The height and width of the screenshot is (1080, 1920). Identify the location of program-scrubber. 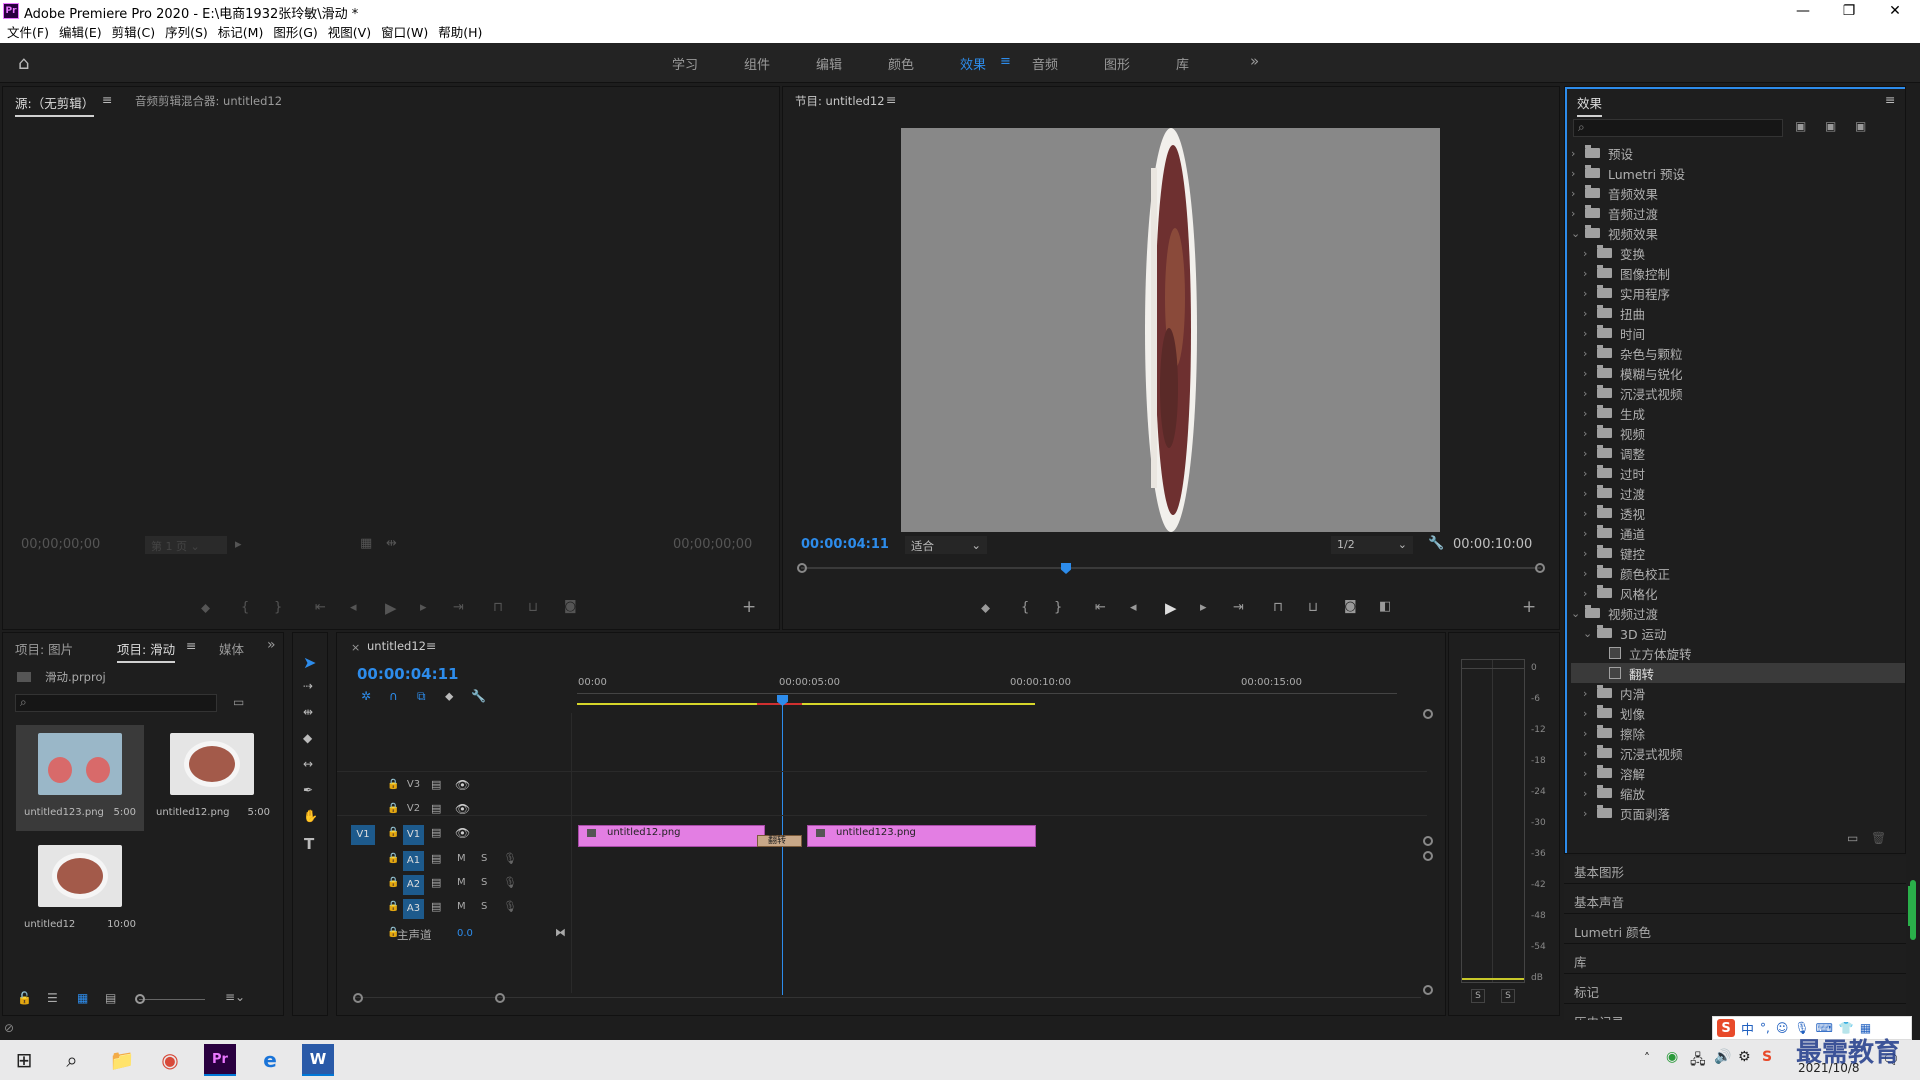
(1171, 568).